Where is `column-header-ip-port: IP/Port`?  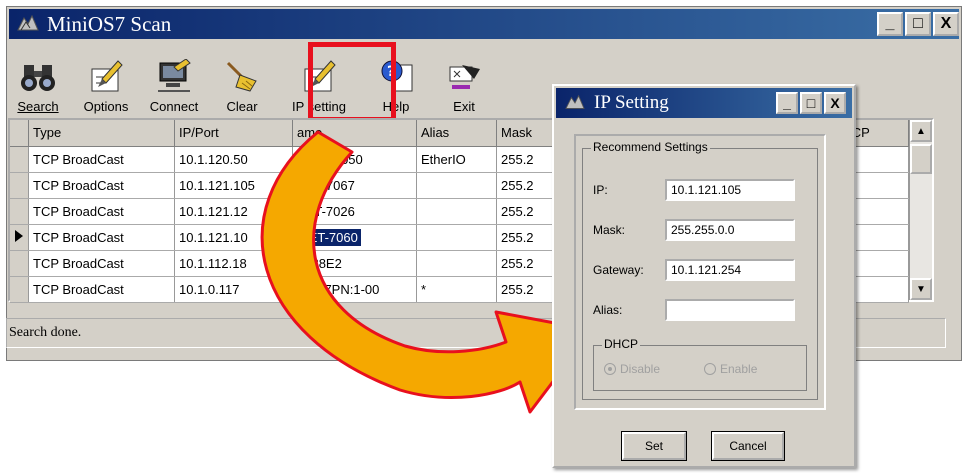
column-header-ip-port: IP/Port is located at coordinates (233, 133).